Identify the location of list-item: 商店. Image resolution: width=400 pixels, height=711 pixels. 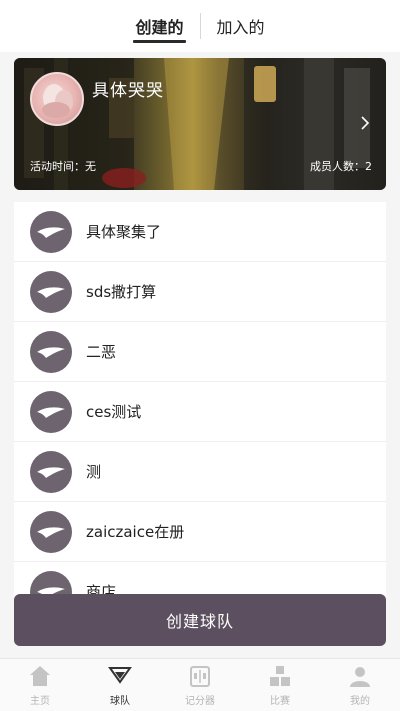
(200, 580).